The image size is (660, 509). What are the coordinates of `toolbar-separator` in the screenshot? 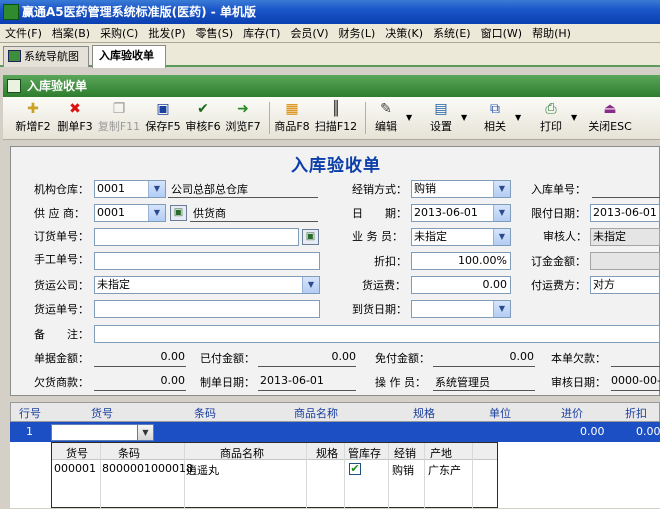 It's located at (269, 118).